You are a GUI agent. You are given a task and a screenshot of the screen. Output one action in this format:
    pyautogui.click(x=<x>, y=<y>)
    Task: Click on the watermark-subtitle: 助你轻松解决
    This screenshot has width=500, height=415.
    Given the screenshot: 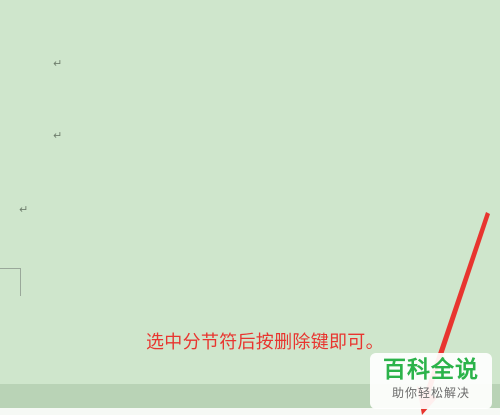 What is the action you would take?
    pyautogui.click(x=430, y=393)
    